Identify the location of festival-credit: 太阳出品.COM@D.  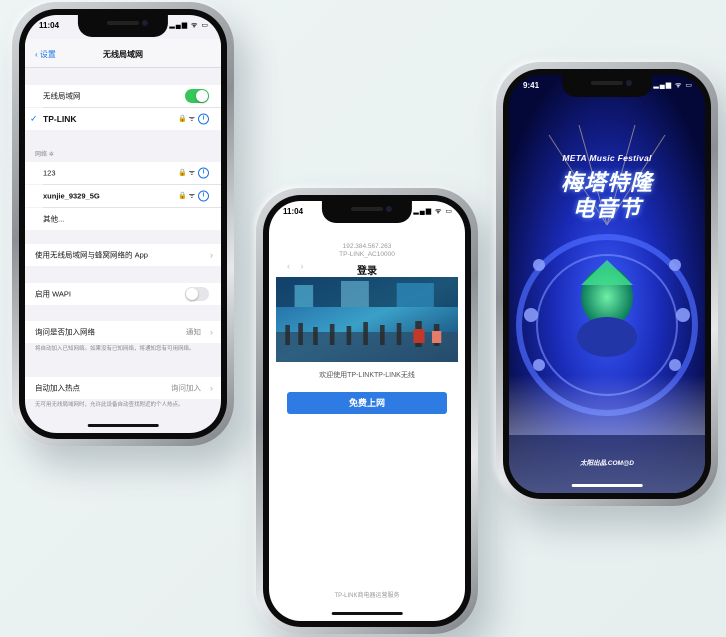
(606, 463).